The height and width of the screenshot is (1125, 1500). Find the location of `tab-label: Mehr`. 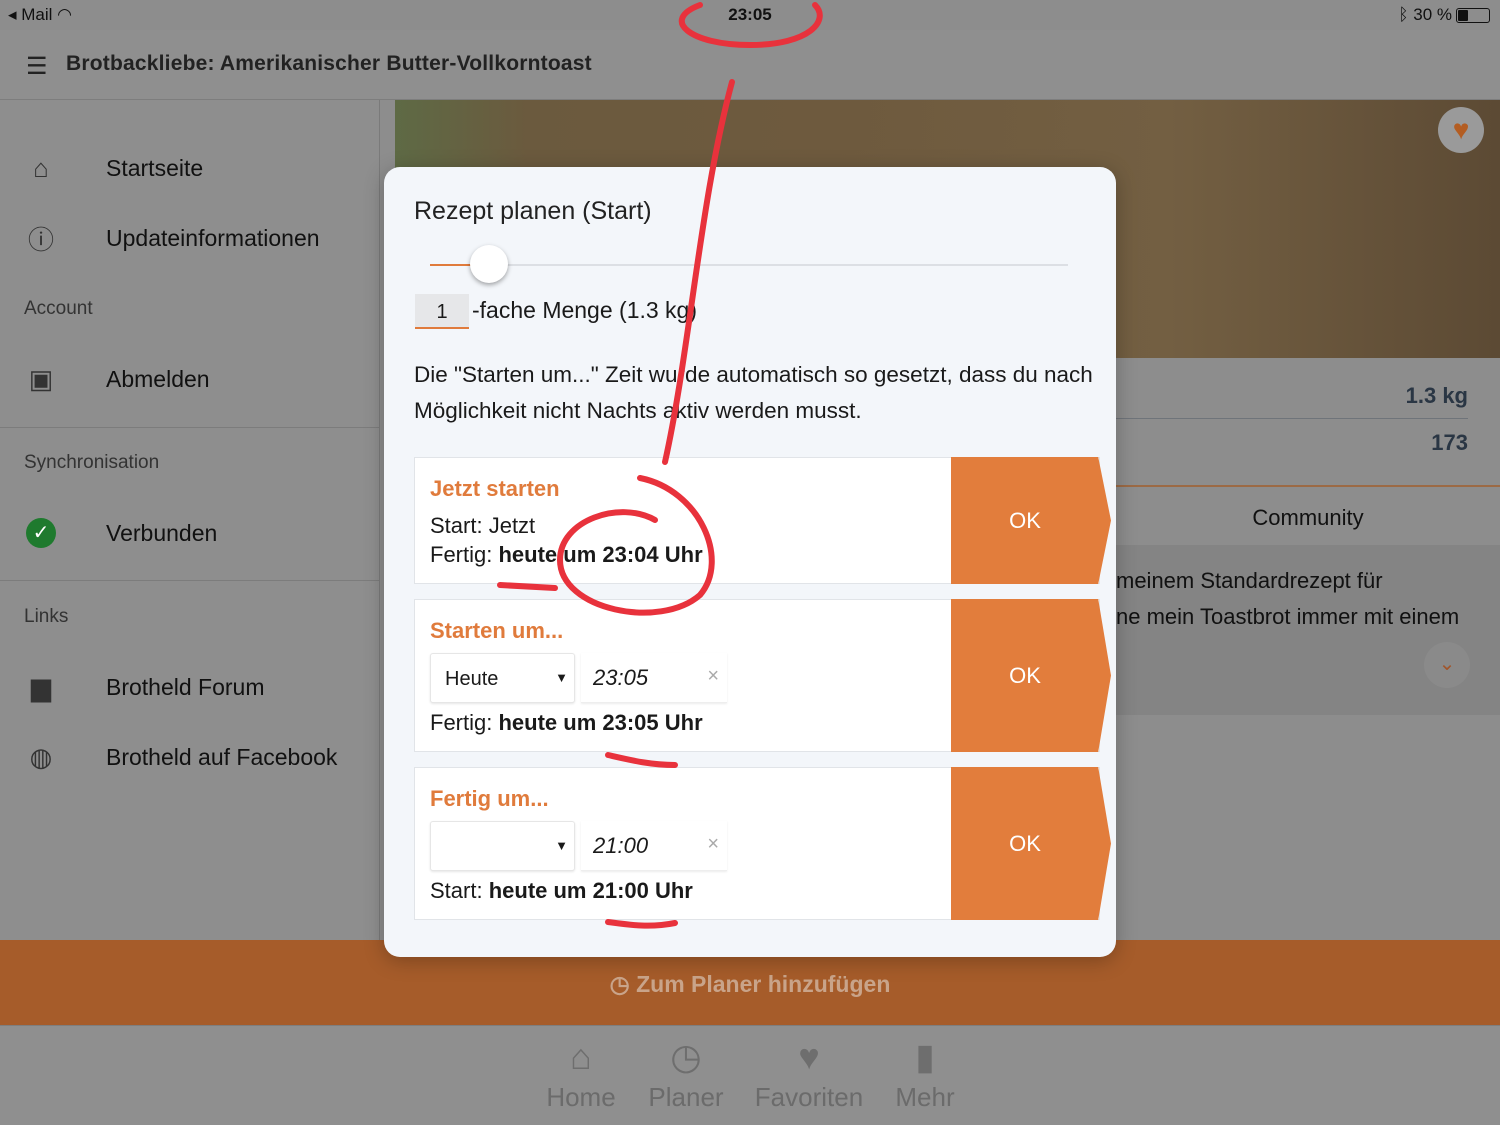

tab-label: Mehr is located at coordinates (925, 1097).